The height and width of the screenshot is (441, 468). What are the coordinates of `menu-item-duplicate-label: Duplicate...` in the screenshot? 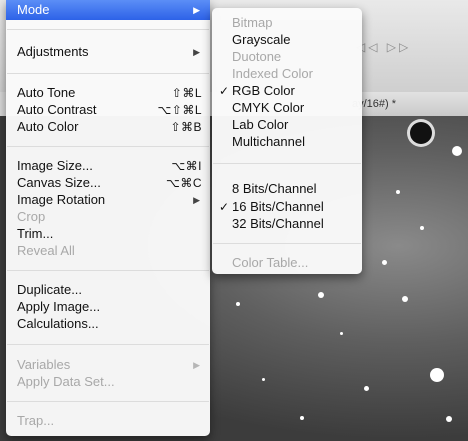 It's located at (50, 289).